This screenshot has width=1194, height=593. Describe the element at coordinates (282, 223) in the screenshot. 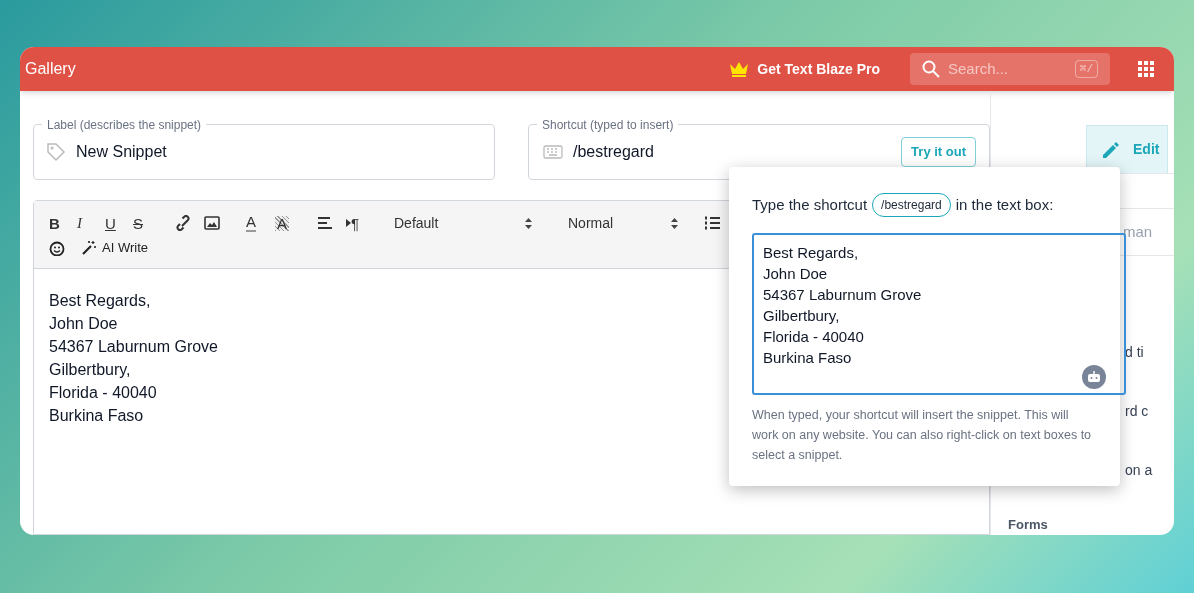

I see `highlight-button: A` at that location.